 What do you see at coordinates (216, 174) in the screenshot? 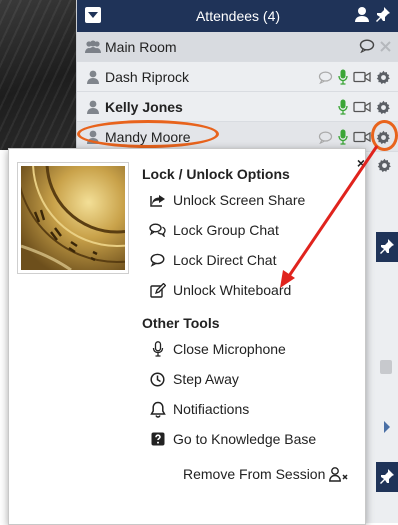
I see `lock-options-heading: Lock / Unlock Options` at bounding box center [216, 174].